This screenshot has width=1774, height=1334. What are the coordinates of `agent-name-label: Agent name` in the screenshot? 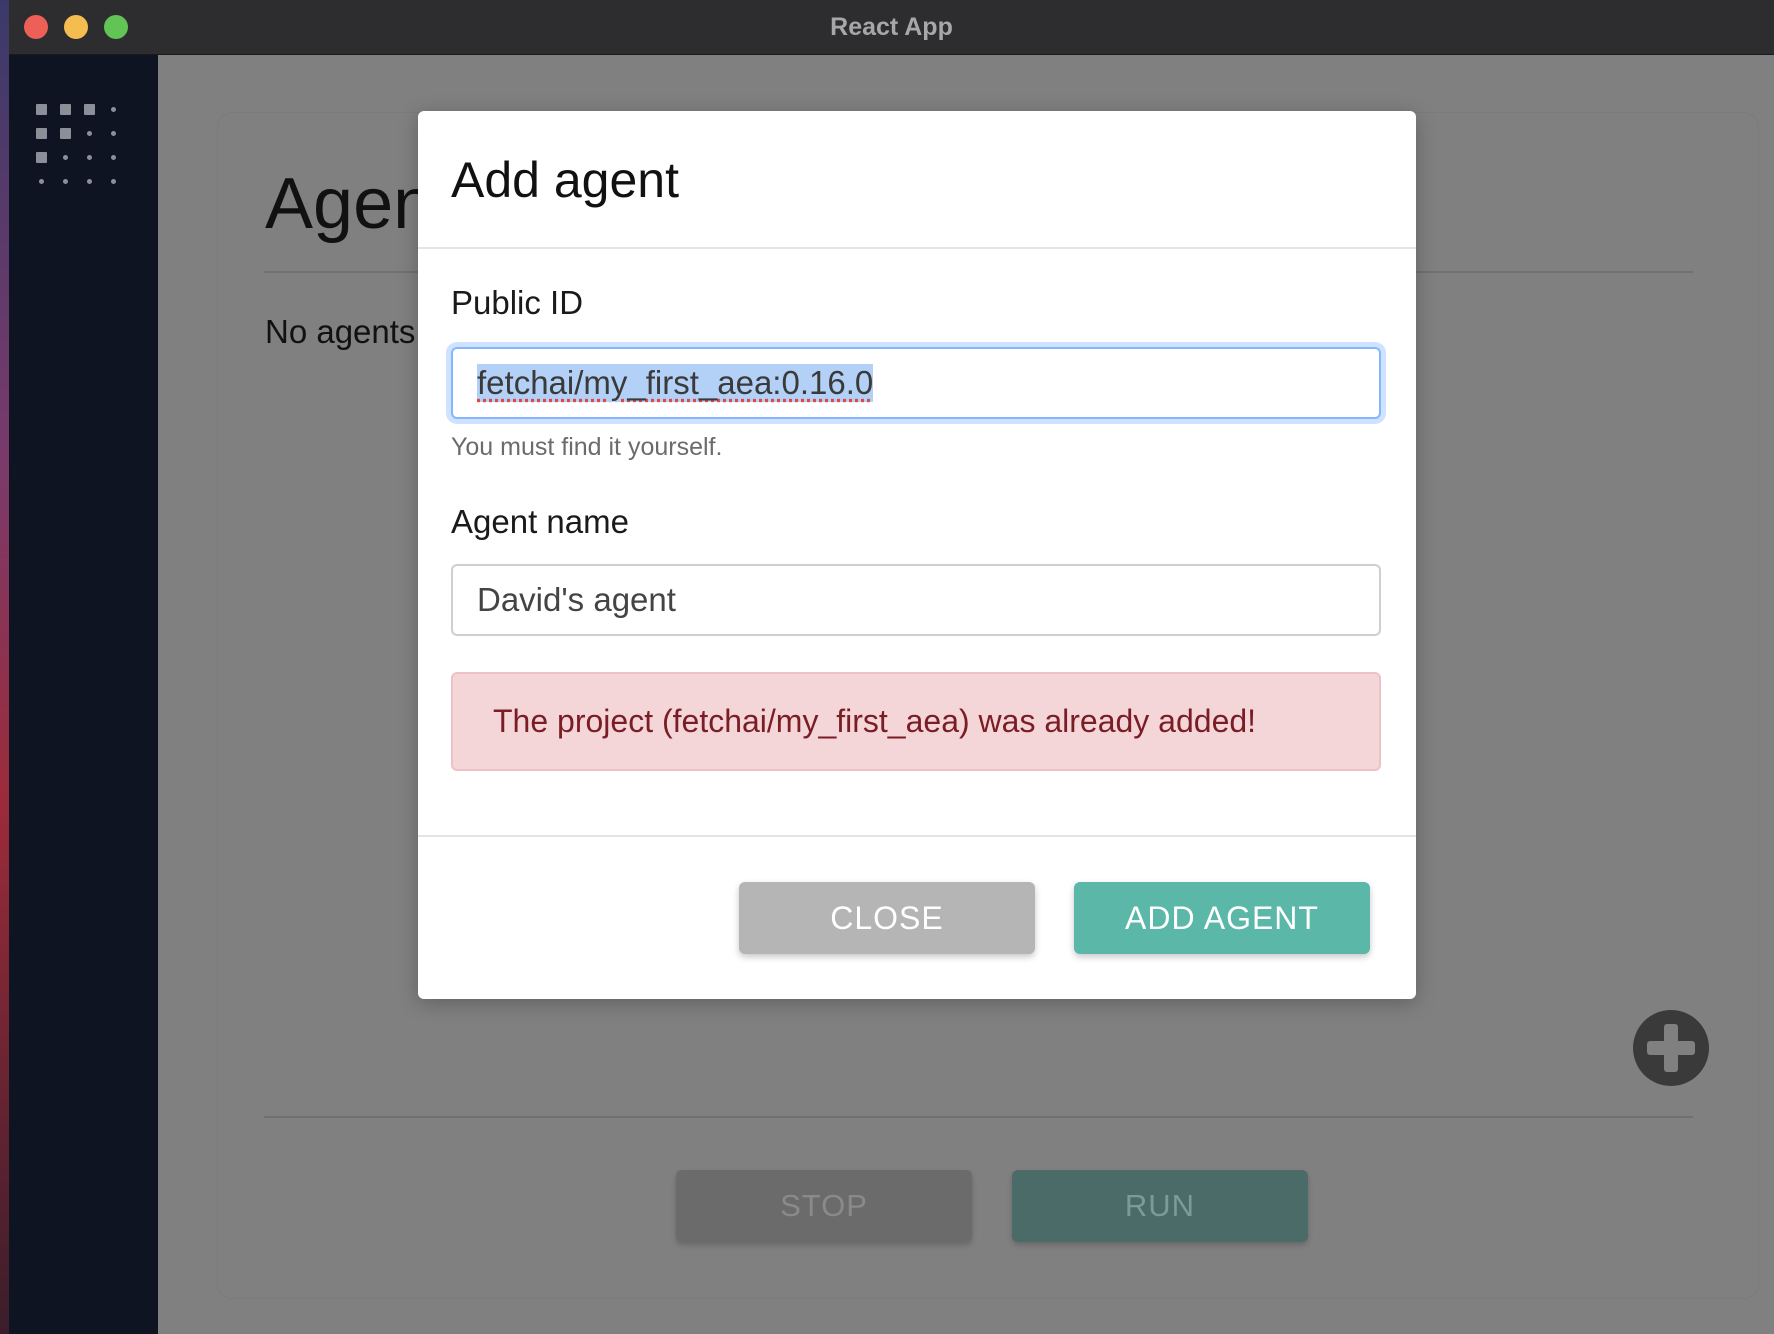 It's located at (540, 521).